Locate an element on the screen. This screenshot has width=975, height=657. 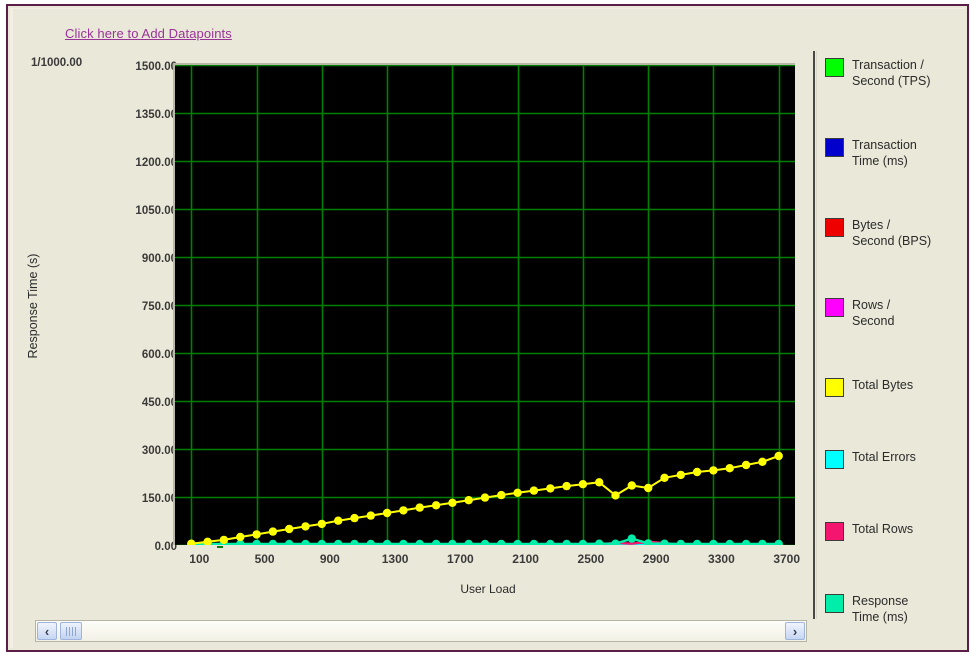
legend-item: Response Time (ms) is located at coordinates (900, 609).